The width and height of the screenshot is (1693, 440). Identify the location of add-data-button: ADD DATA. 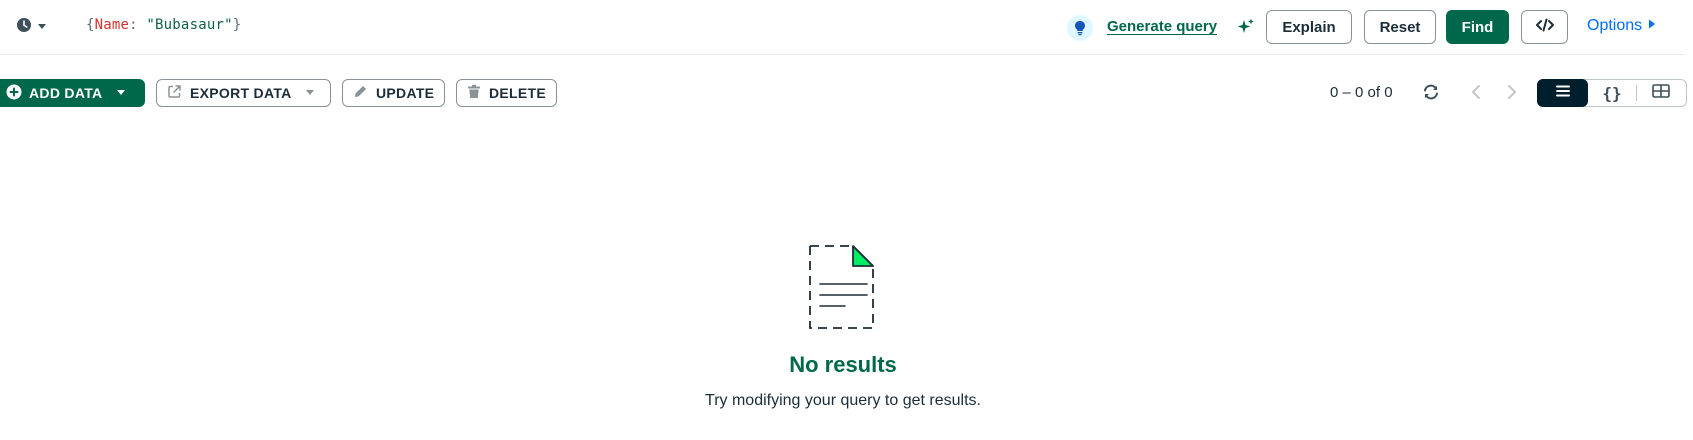
(72, 93).